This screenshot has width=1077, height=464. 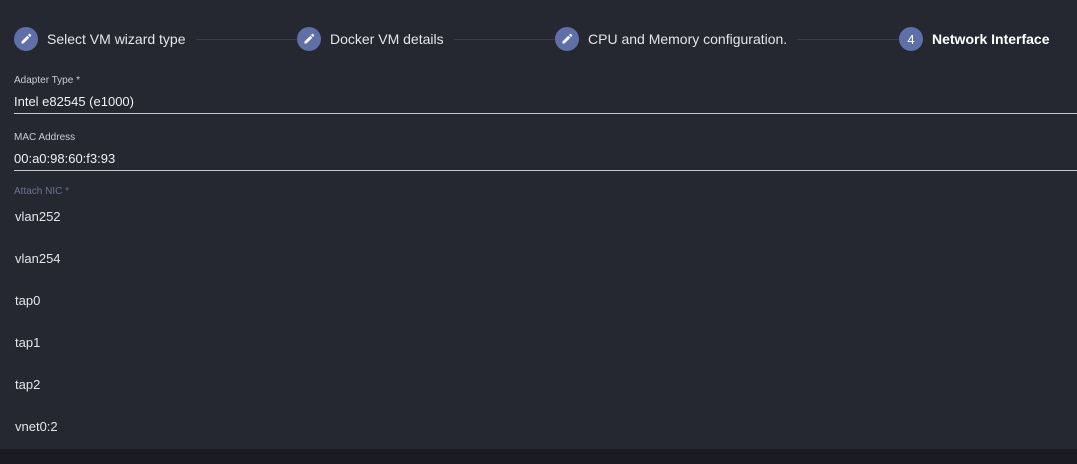 What do you see at coordinates (538, 427) in the screenshot?
I see `dropdown-option-vnet0-2: vnet0:2` at bounding box center [538, 427].